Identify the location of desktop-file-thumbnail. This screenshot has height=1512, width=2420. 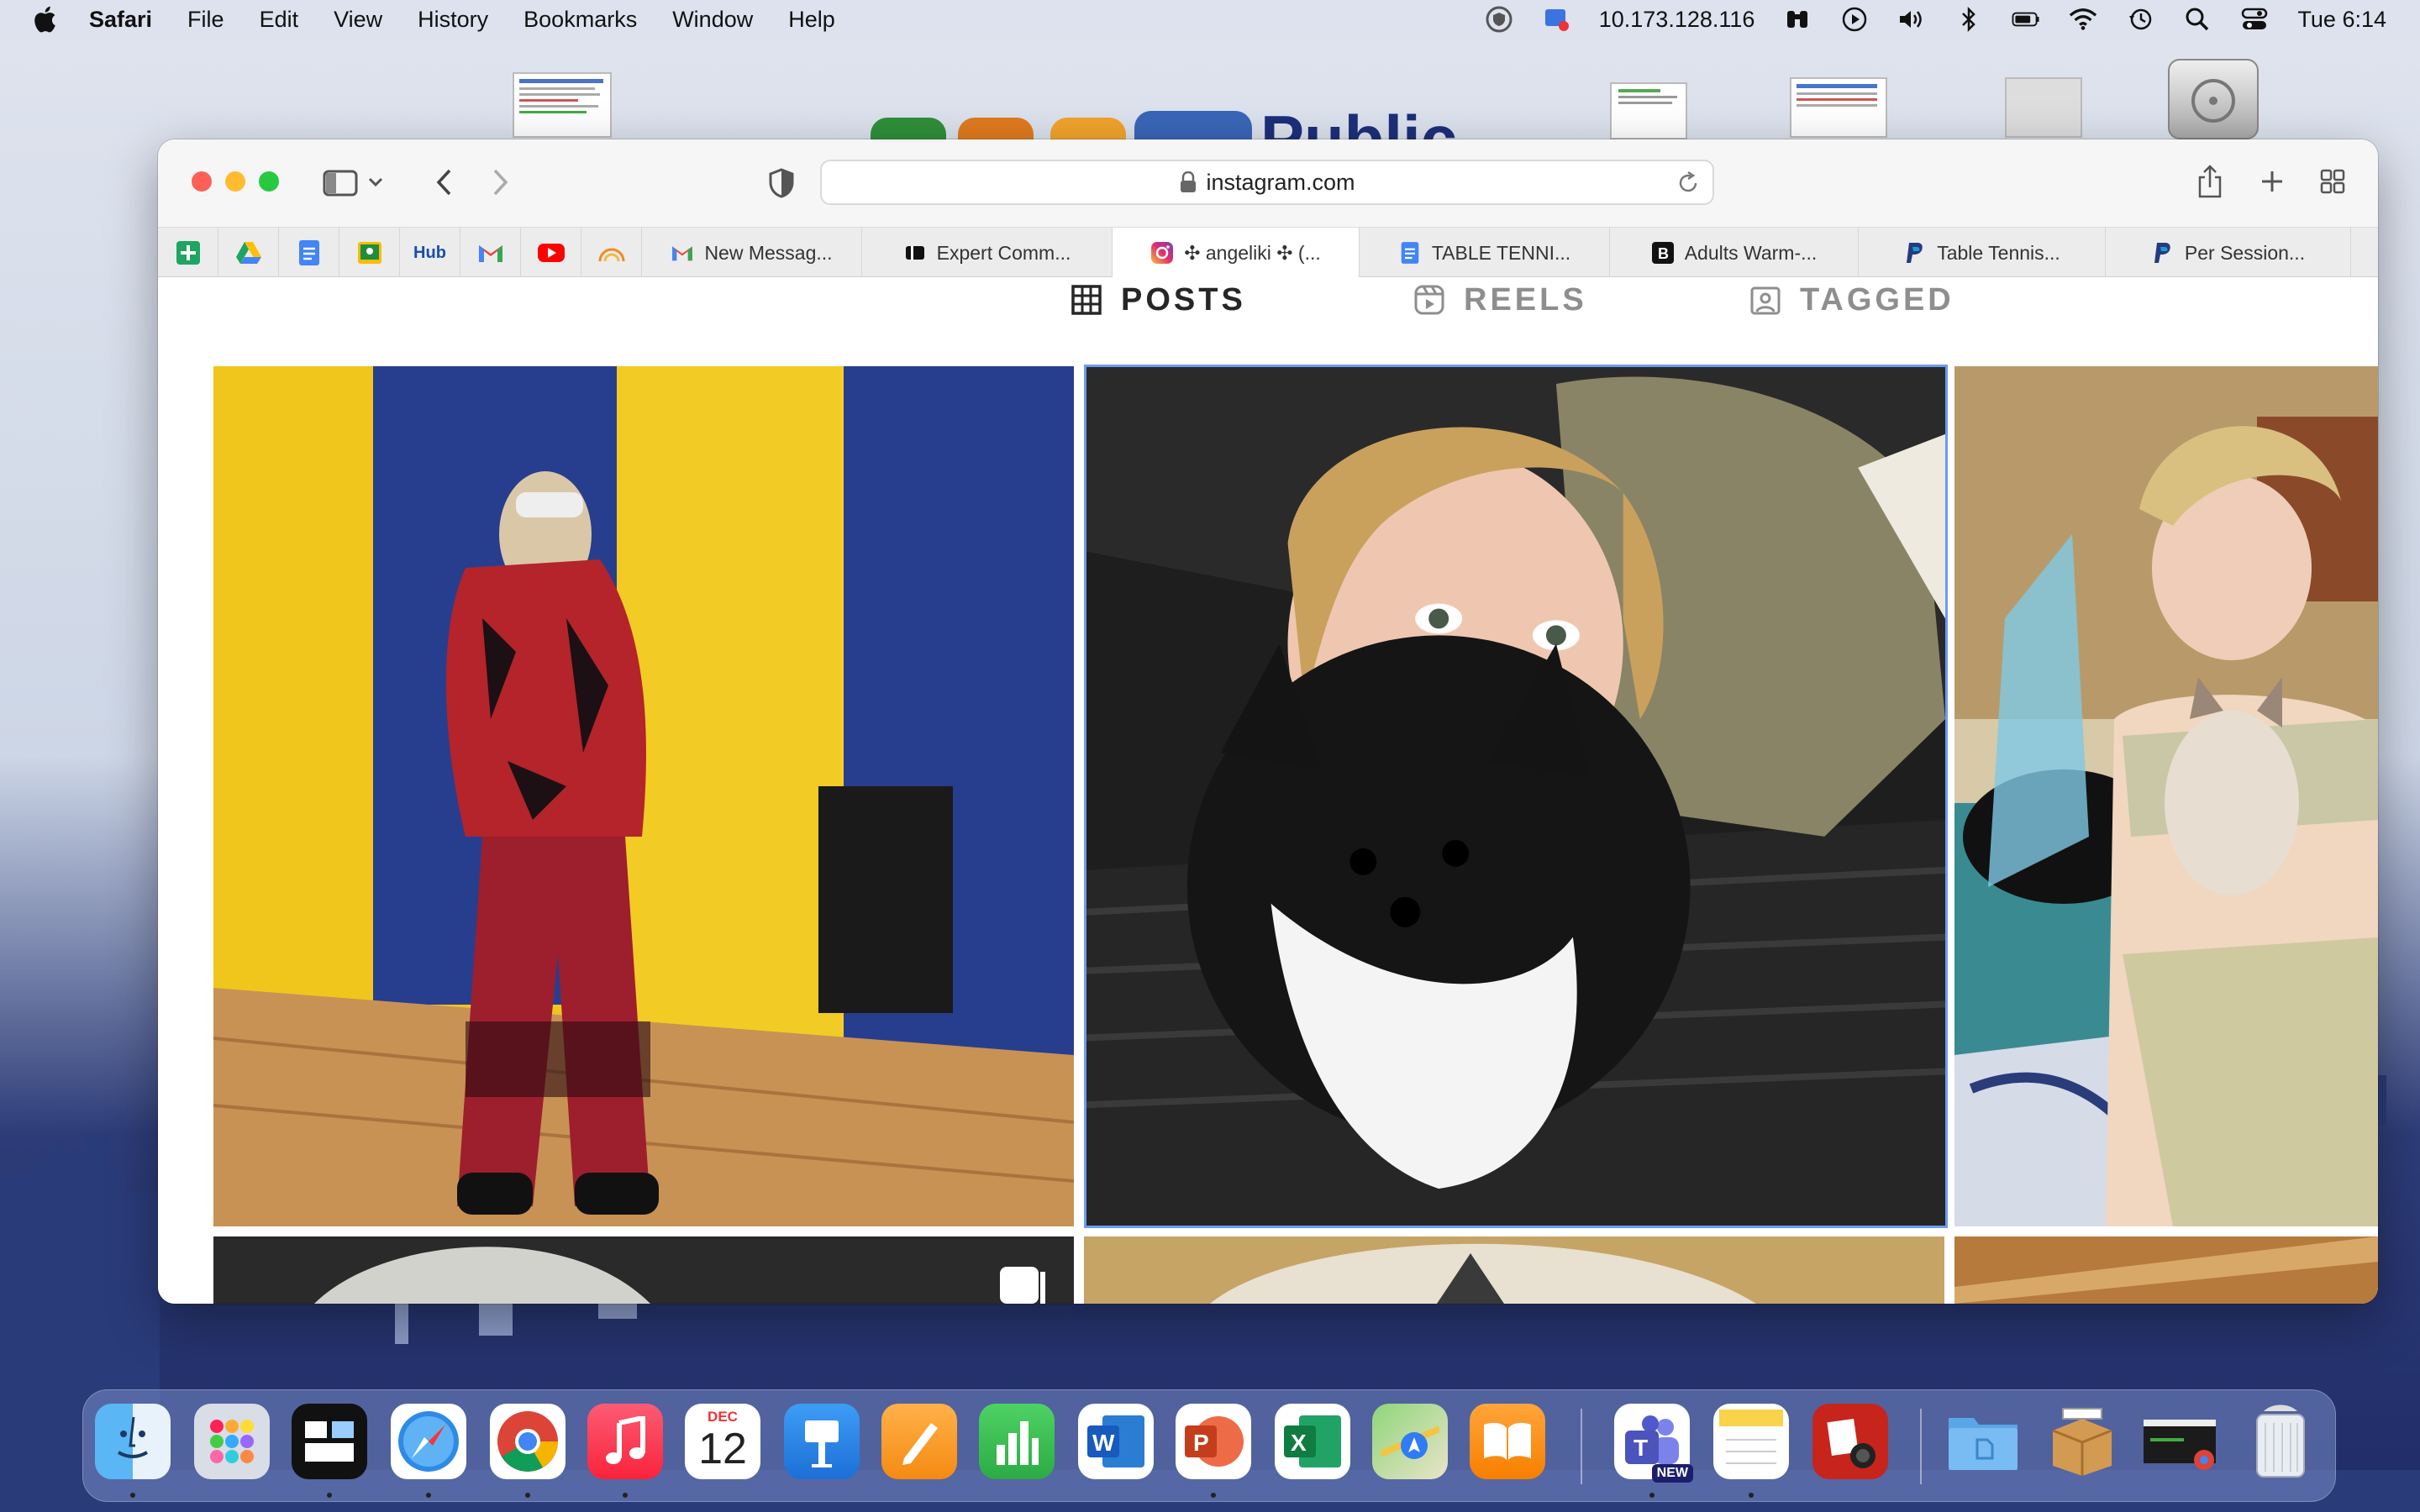
(562, 105).